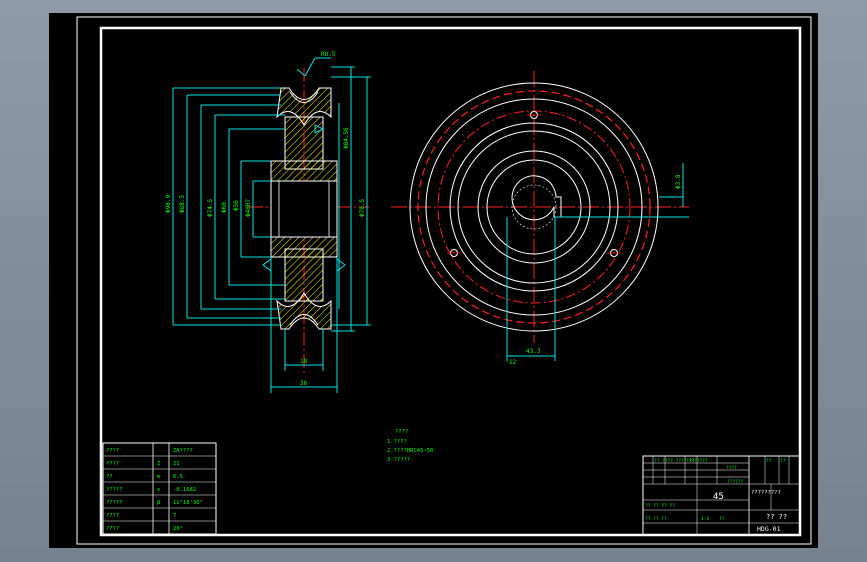  What do you see at coordinates (174, 516) in the screenshot?
I see `param-val-cell: 7` at bounding box center [174, 516].